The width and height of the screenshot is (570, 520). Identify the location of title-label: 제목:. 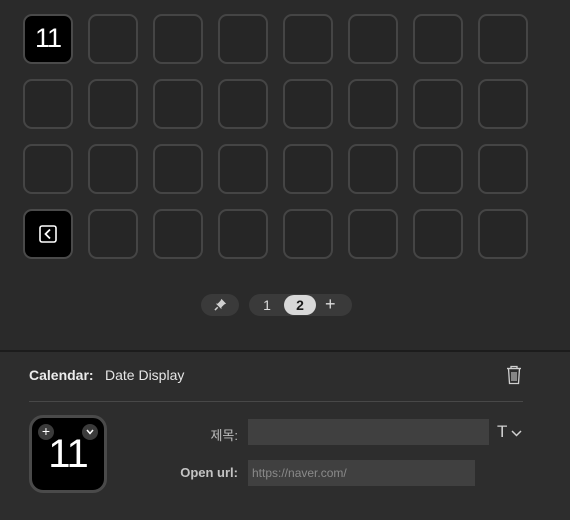
(224, 435).